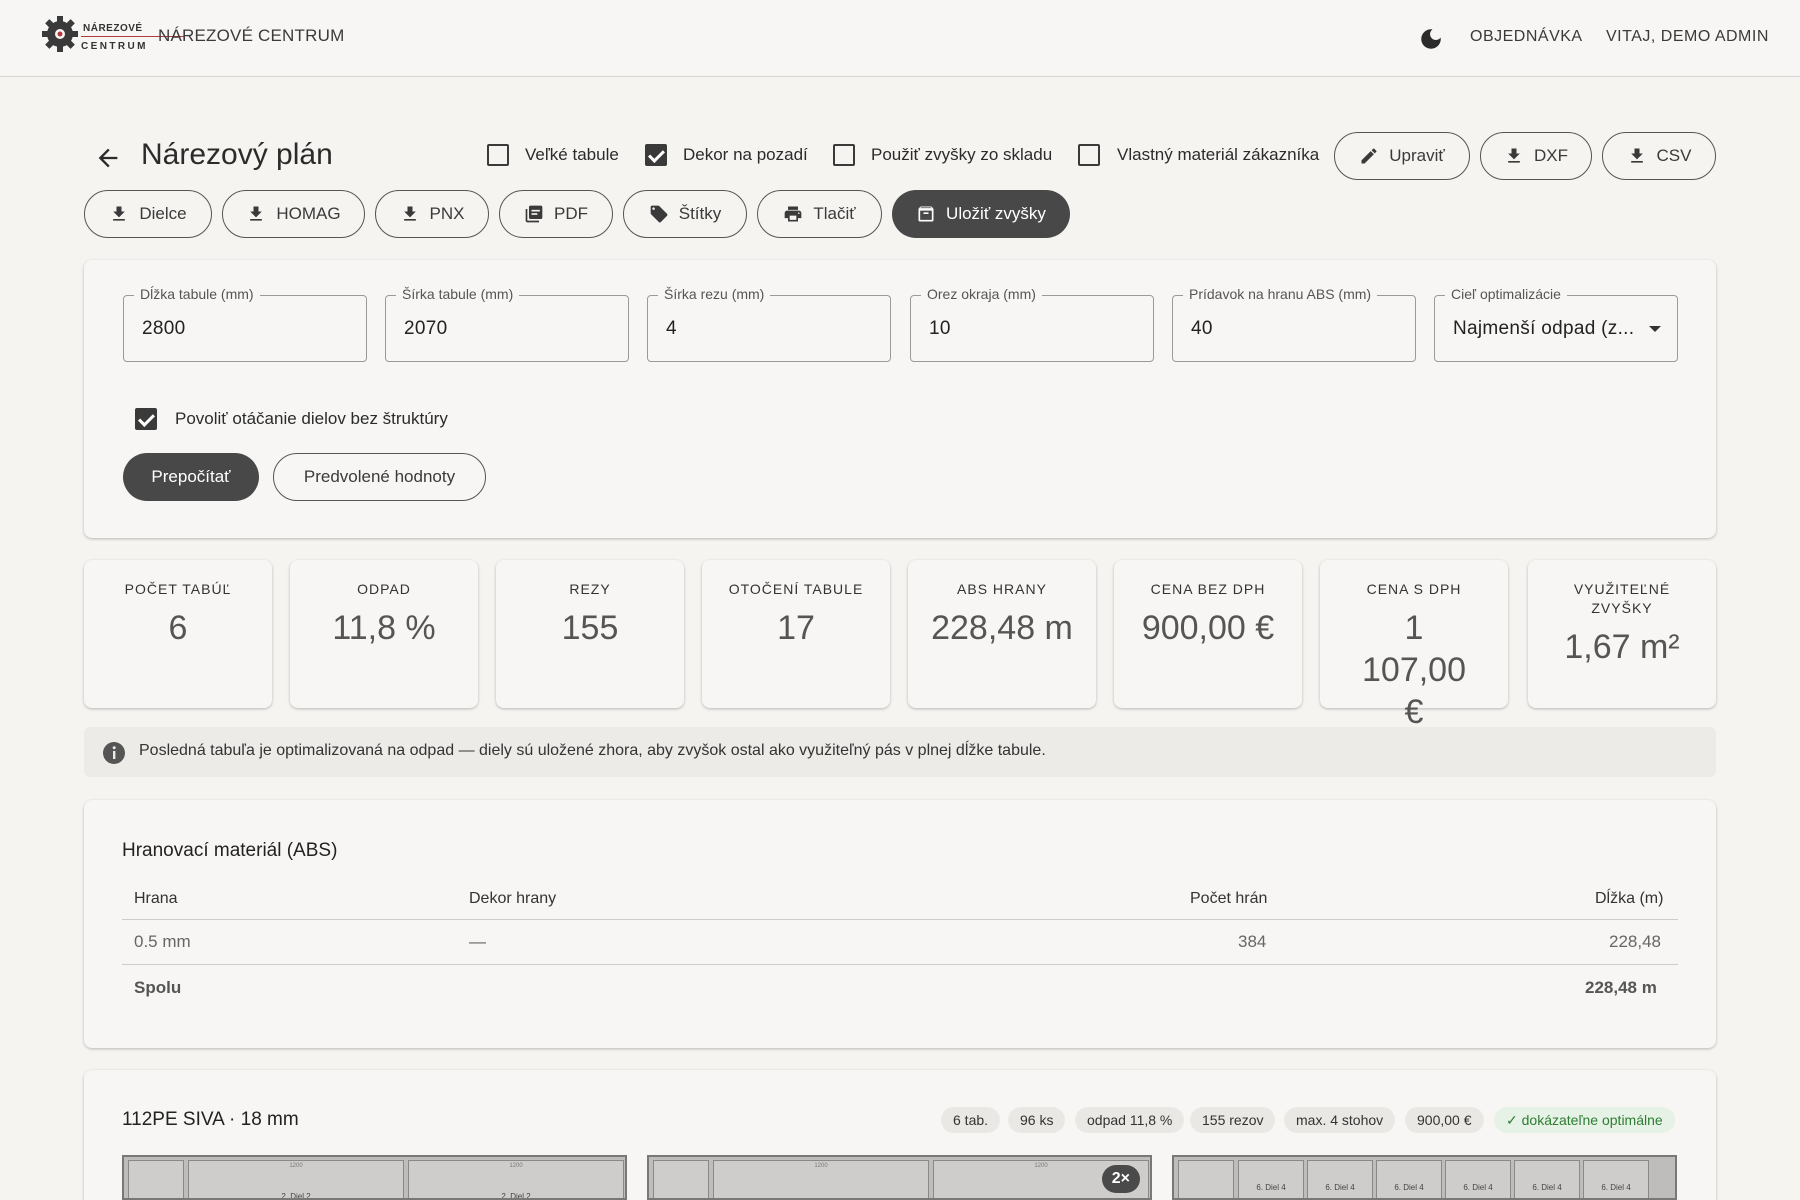  Describe the element at coordinates (512, 899) in the screenshot. I see `column-header-edge-decor: Dekor hrany` at that location.